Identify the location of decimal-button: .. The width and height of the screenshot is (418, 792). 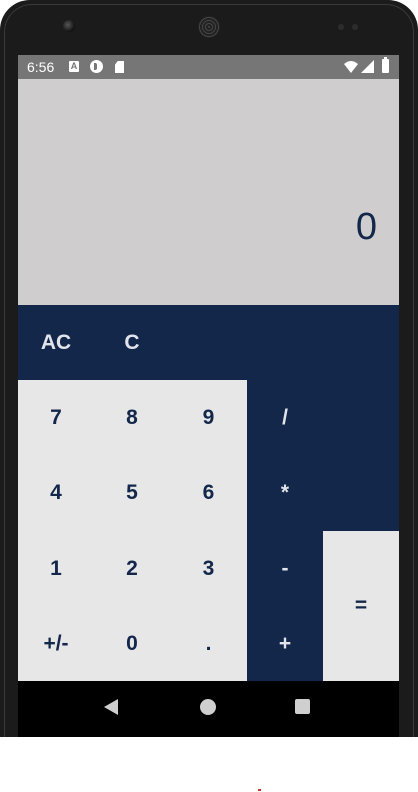
(208, 643).